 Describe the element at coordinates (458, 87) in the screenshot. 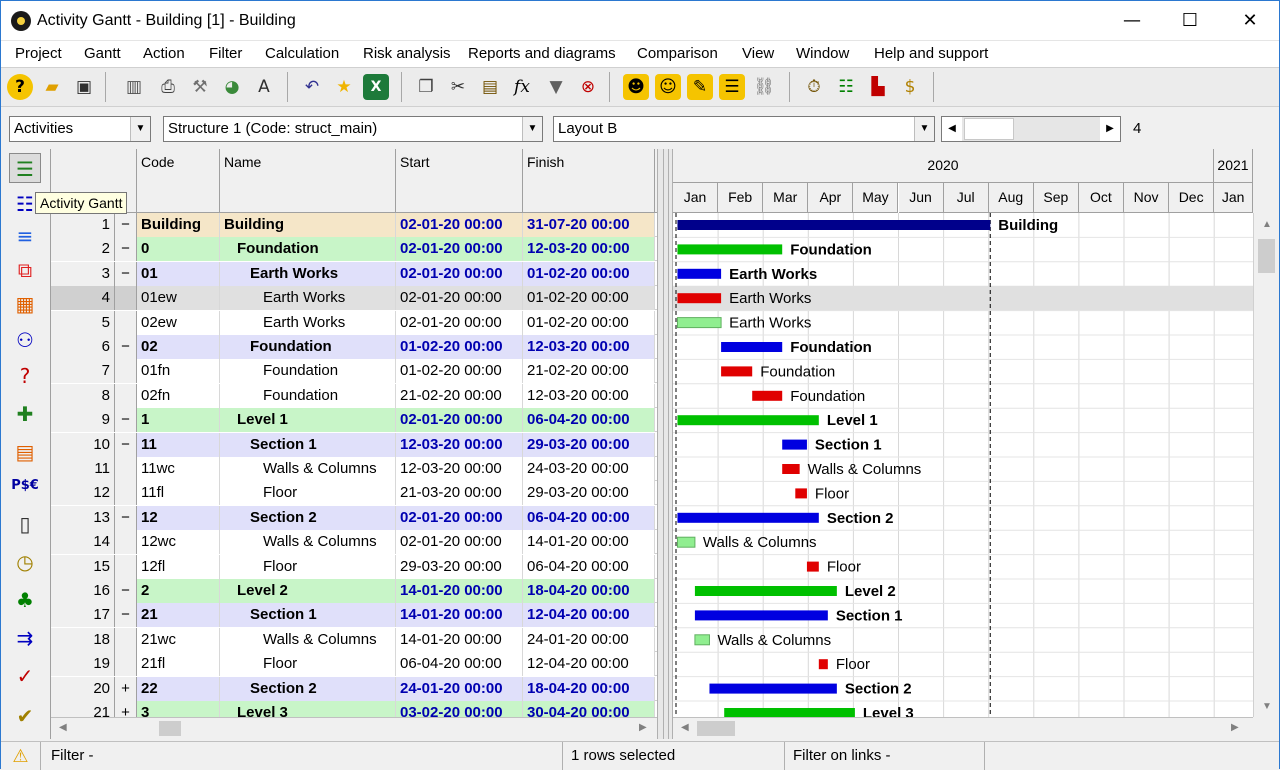

I see `cut-icon: ✂` at that location.